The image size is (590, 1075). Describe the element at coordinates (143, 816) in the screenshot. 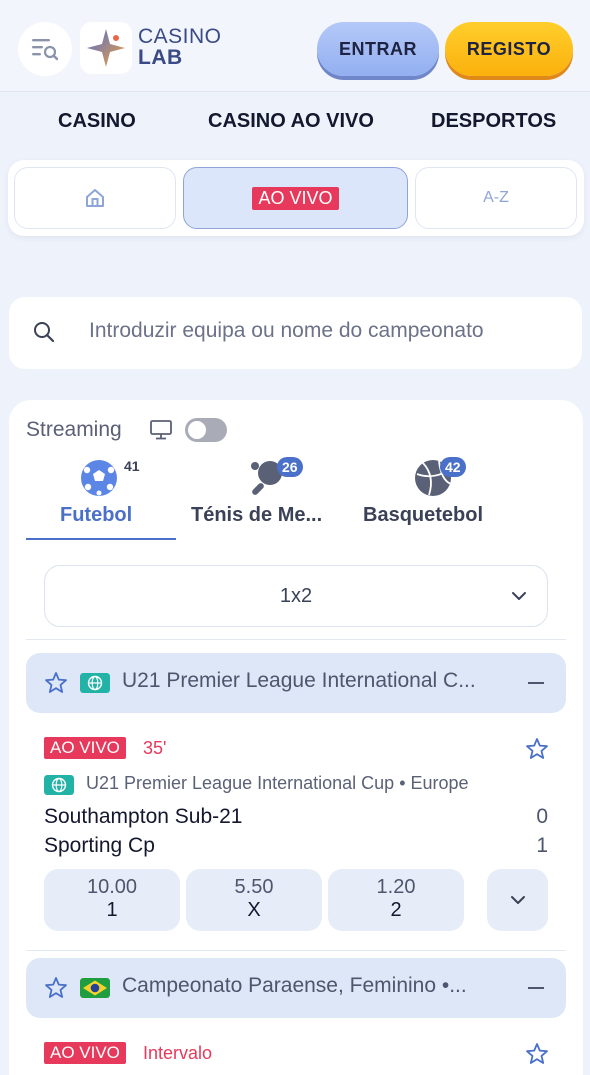

I see `home-team: Southampton Sub-21` at that location.